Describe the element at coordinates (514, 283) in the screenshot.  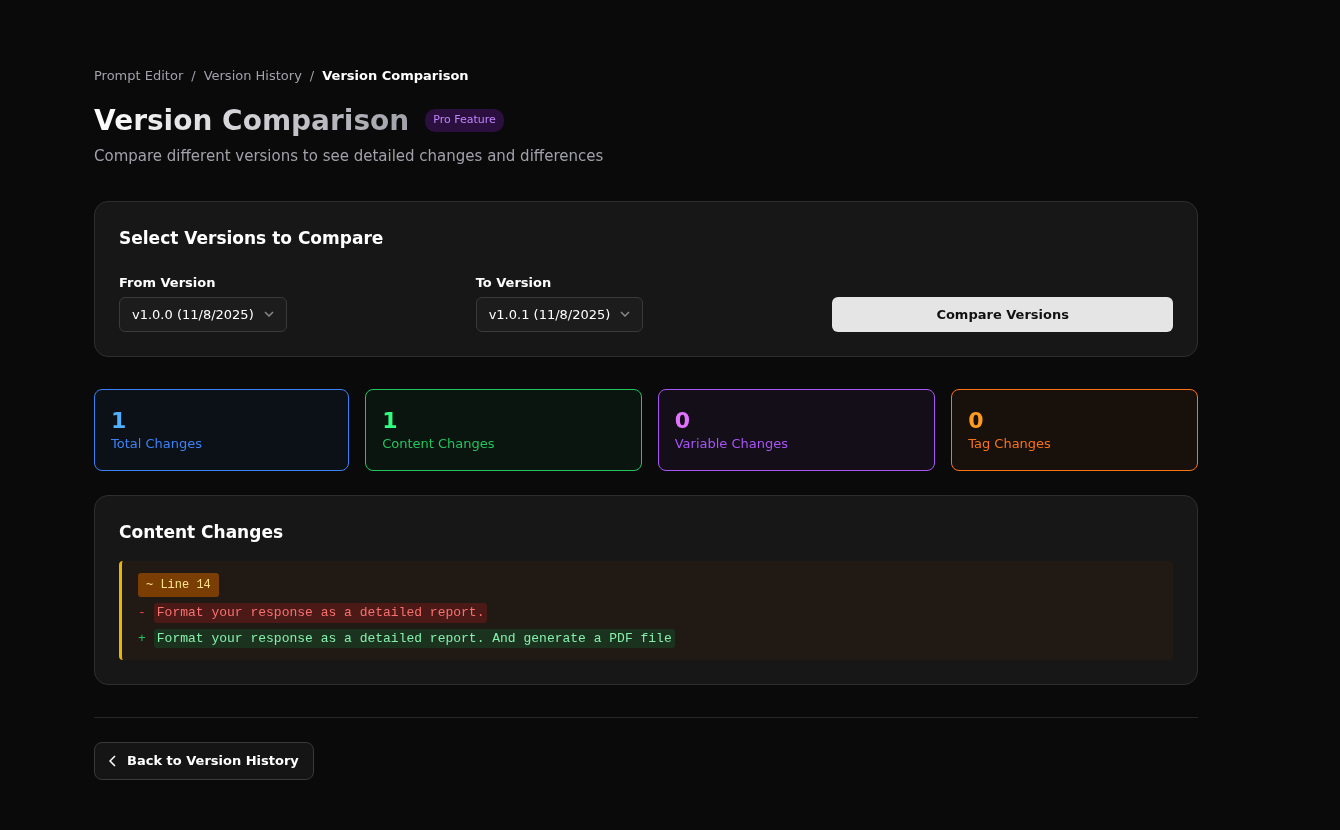
I see `field-label: To Version` at that location.